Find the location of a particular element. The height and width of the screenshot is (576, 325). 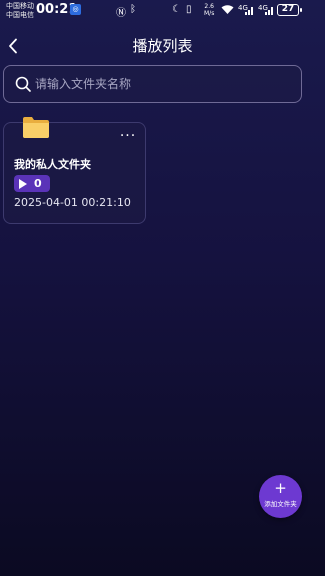

add-folder-button: + 添加文件夹 is located at coordinates (280, 496).